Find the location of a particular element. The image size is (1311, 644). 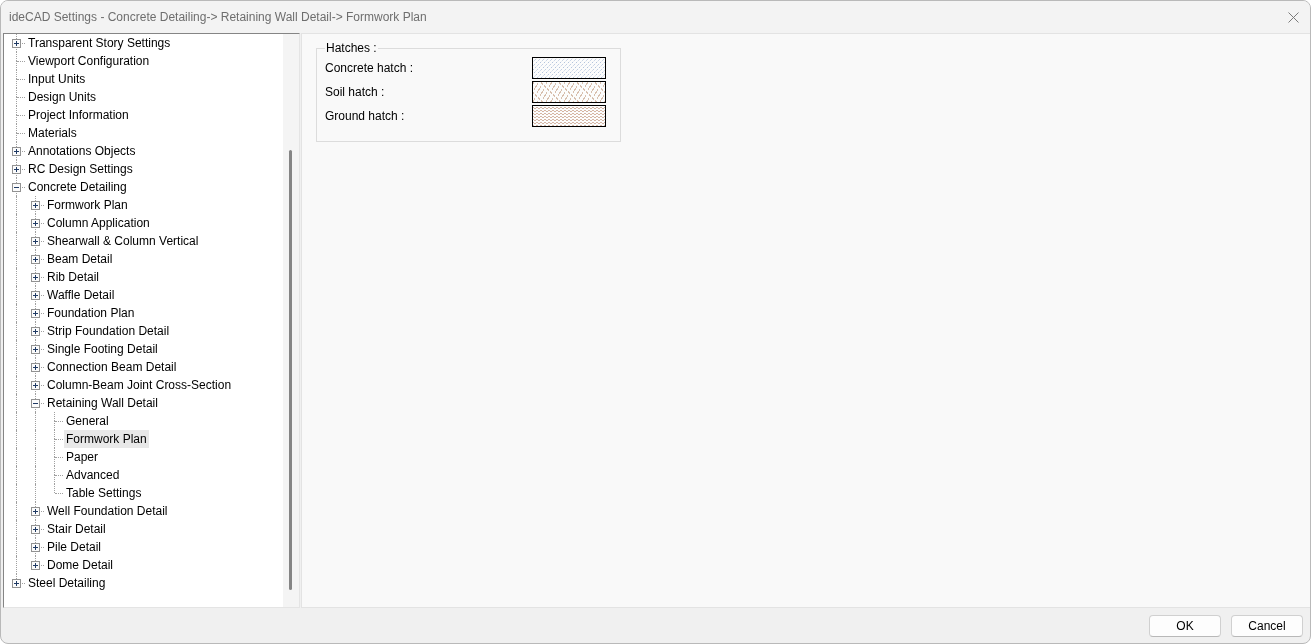

tree-item: Steel Detailing is located at coordinates (67, 583).